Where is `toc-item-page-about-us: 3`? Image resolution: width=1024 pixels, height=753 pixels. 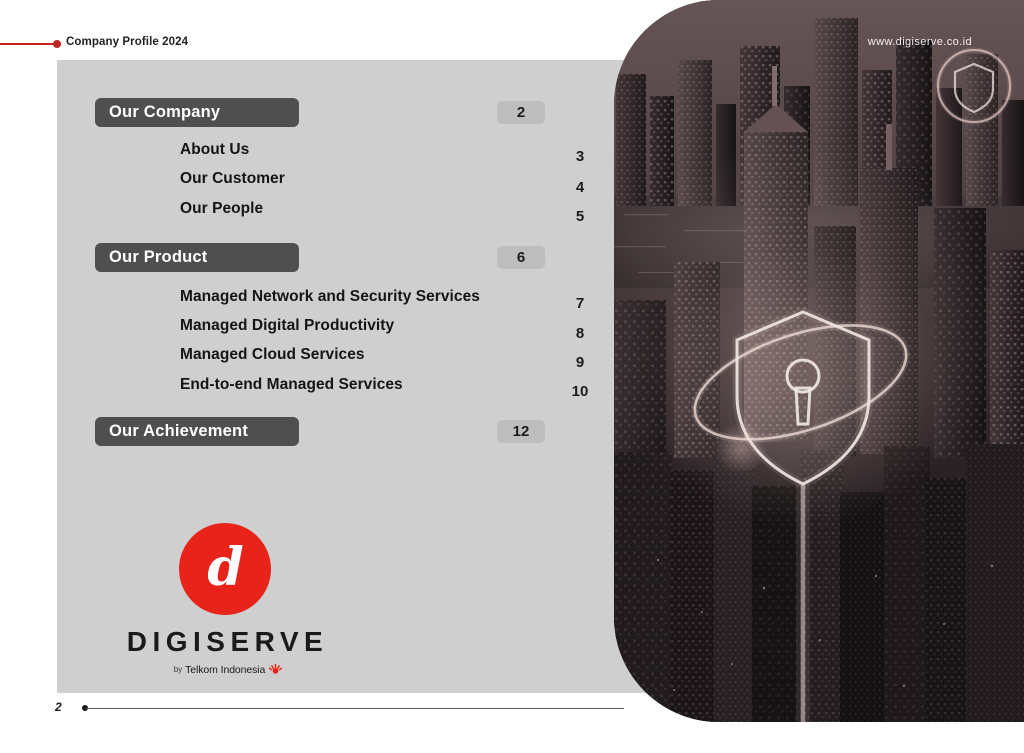
toc-item-page-about-us: 3 is located at coordinates (580, 156).